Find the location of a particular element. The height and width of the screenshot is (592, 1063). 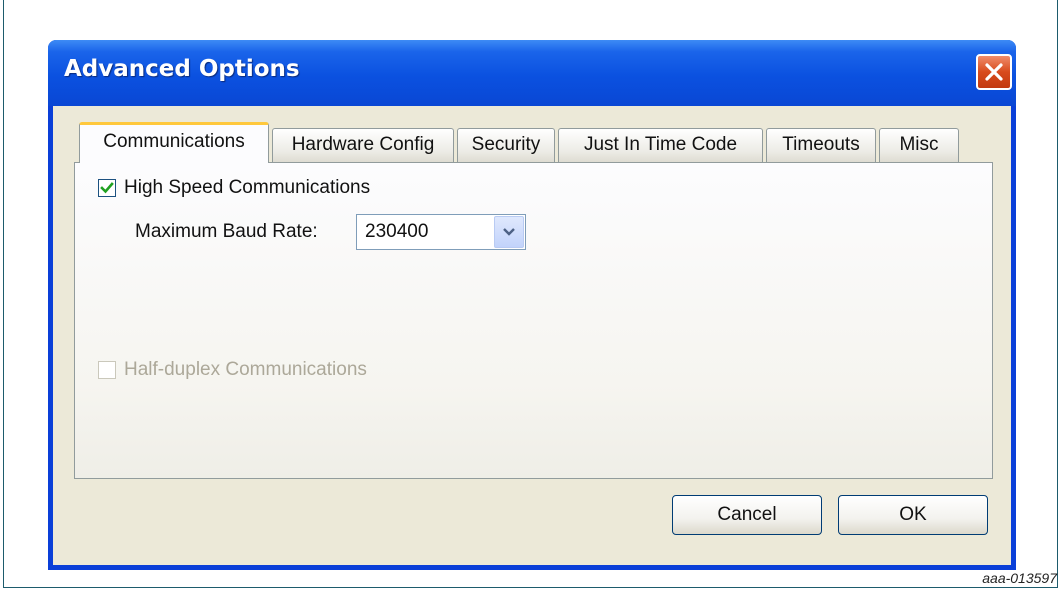

high-speed-checkbox is located at coordinates (107, 188).